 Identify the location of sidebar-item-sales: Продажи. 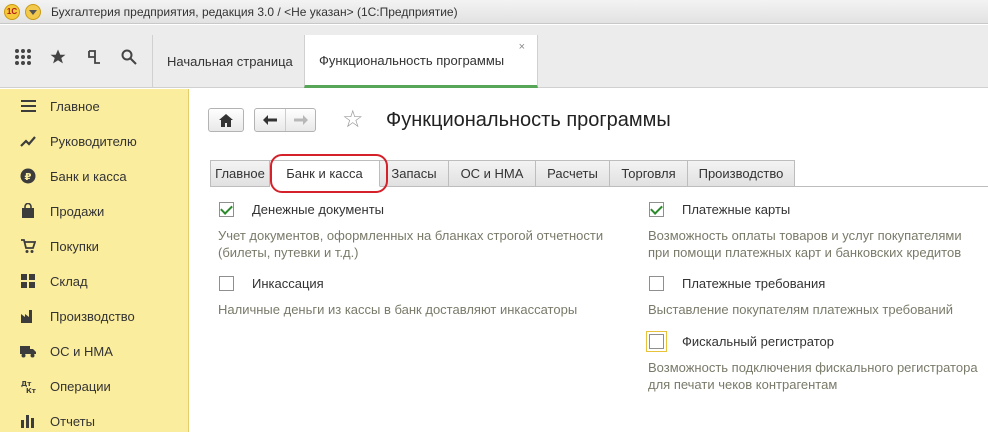
(94, 211).